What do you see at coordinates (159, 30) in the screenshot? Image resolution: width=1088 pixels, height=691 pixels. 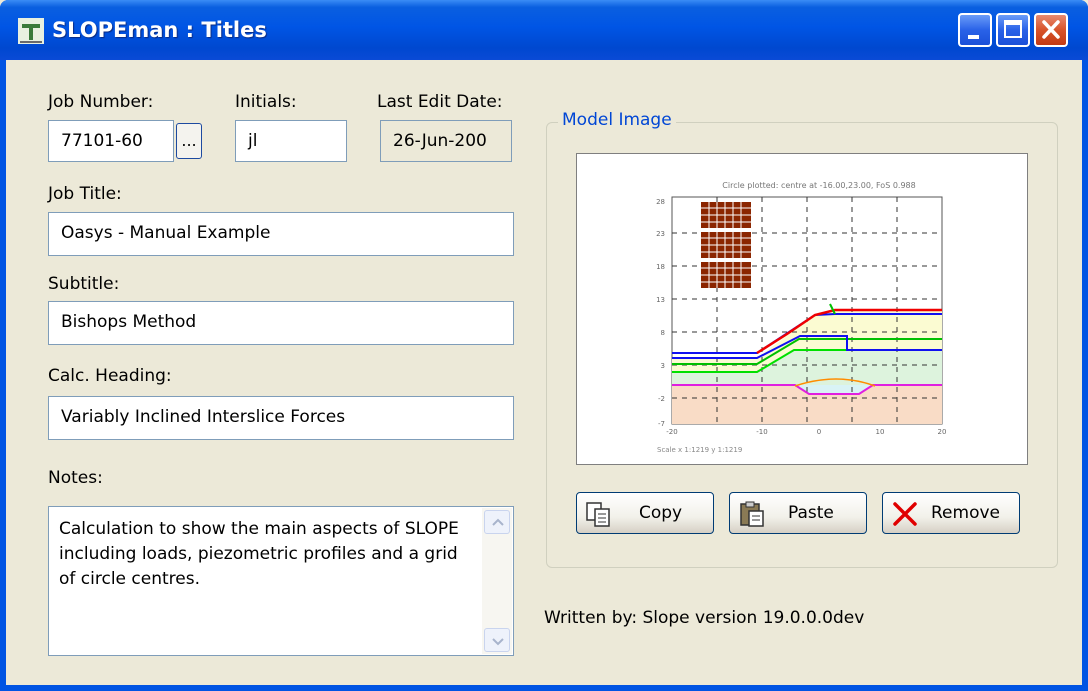 I see `window-title: SLOPEman : Titles` at bounding box center [159, 30].